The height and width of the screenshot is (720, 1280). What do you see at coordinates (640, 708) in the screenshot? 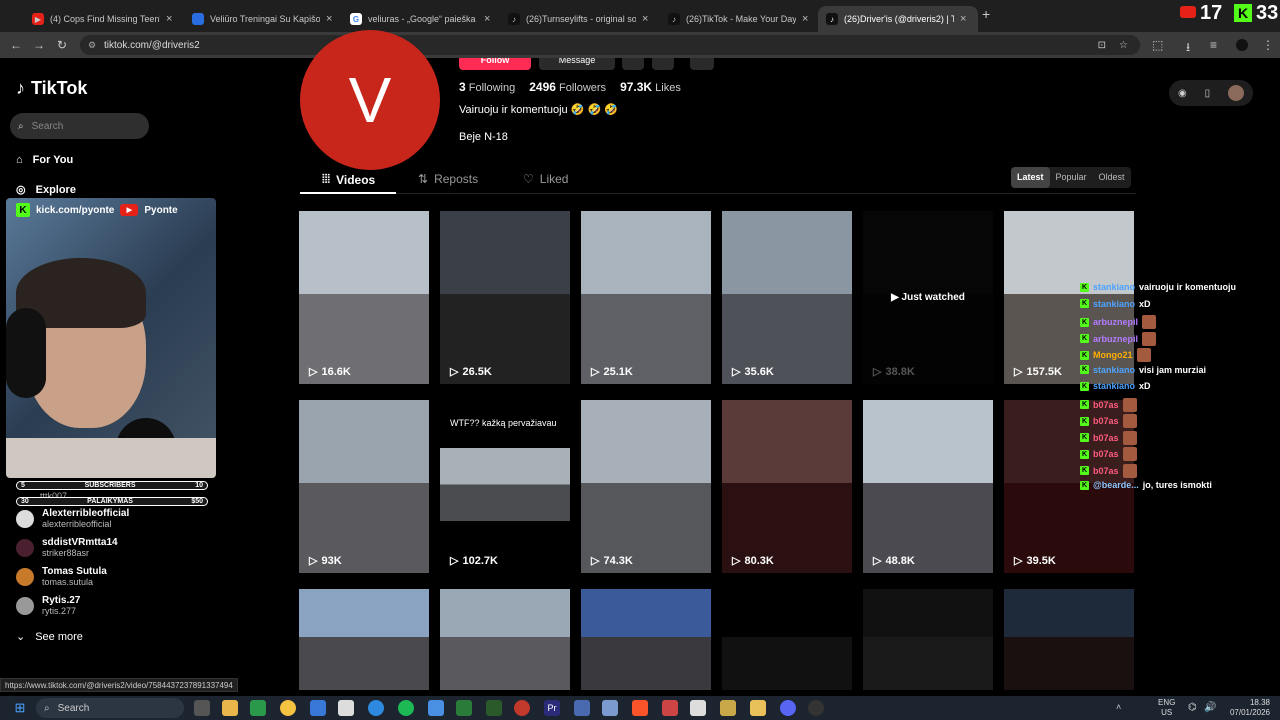
I see `brave-icon` at bounding box center [640, 708].